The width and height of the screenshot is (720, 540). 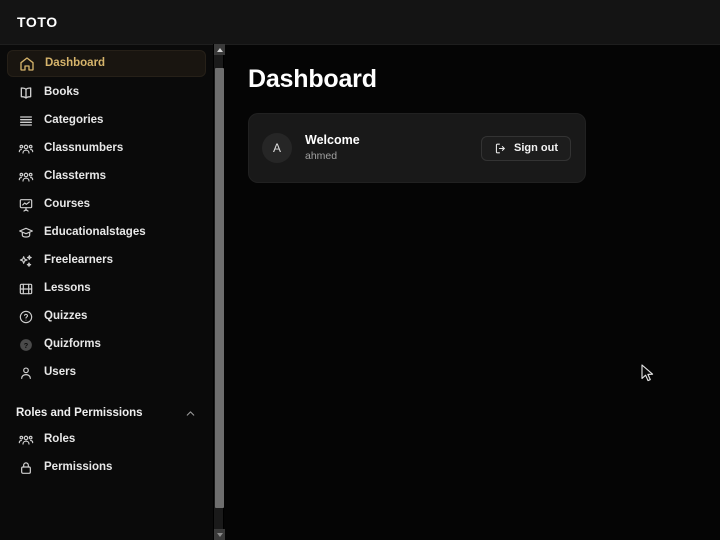 What do you see at coordinates (106, 344) in the screenshot?
I see `sidebar-item-quizforms: ? Quizforms` at bounding box center [106, 344].